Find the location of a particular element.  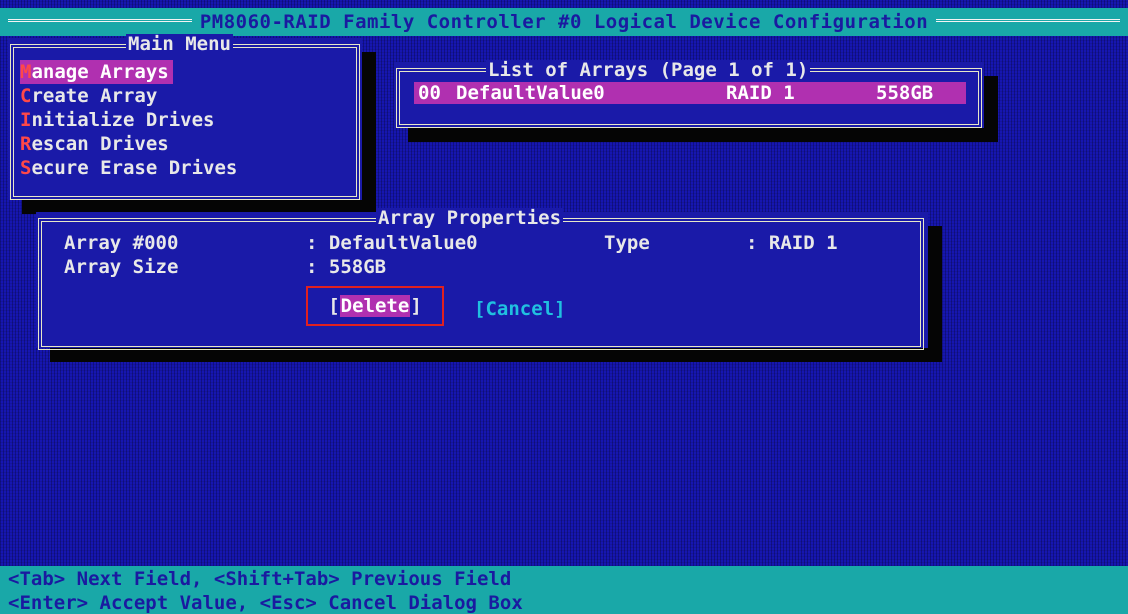

array-row: 00 DefaultValue0 RAID 1 558GB is located at coordinates (690, 93).